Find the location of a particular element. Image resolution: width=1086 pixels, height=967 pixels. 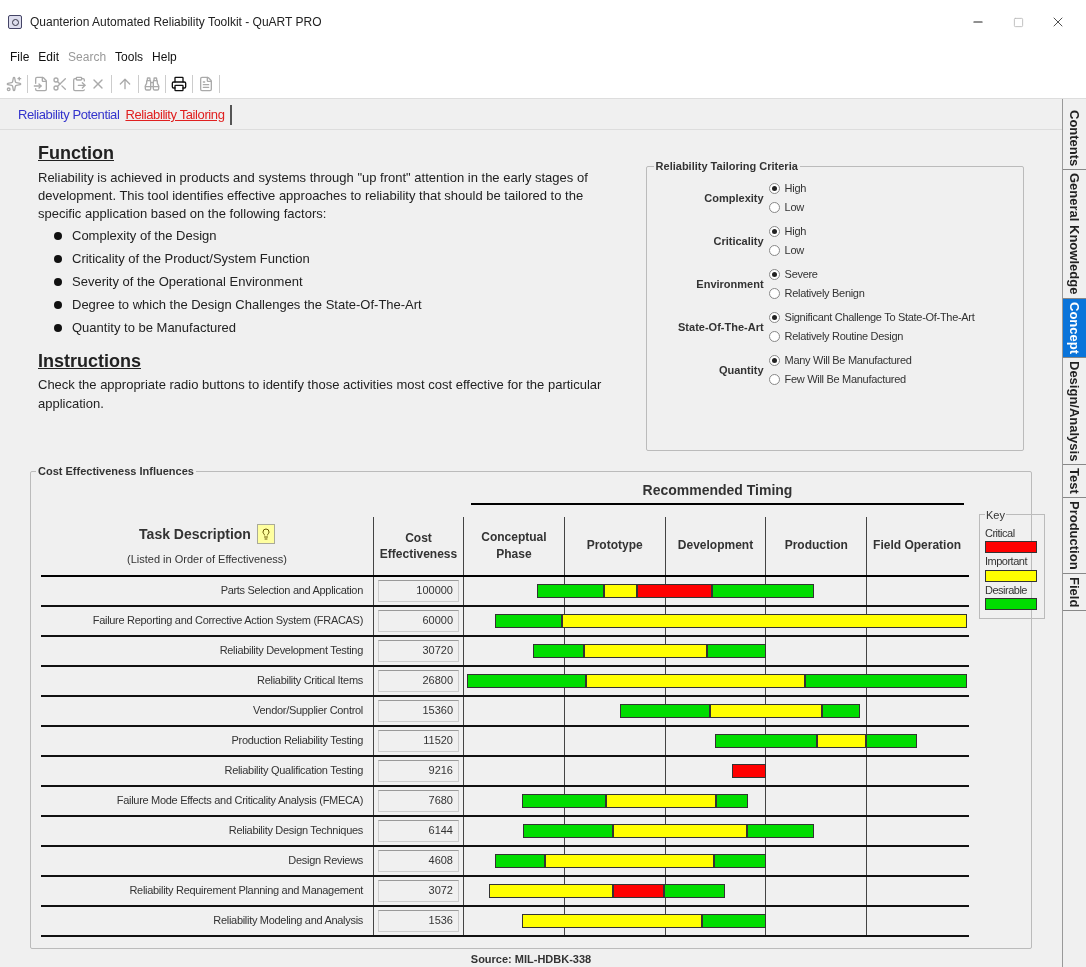

column-heading: Conceptual Phase is located at coordinates (514, 545).